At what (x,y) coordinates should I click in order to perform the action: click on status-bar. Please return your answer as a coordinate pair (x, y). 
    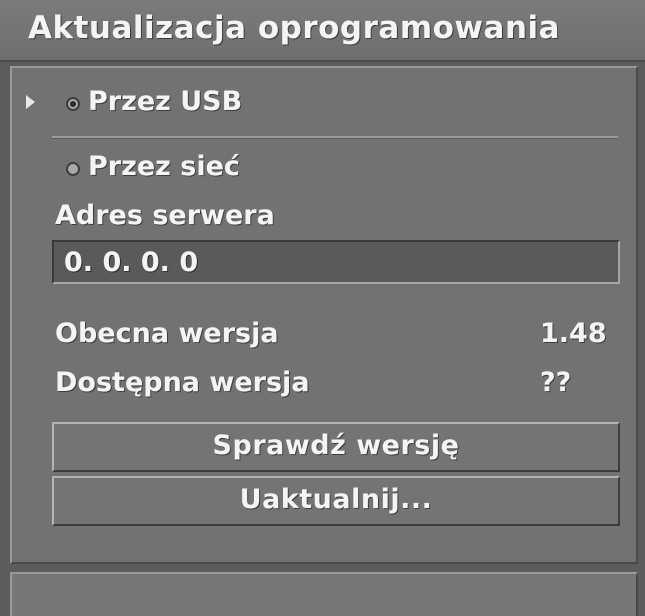
    Looking at the image, I should click on (324, 594).